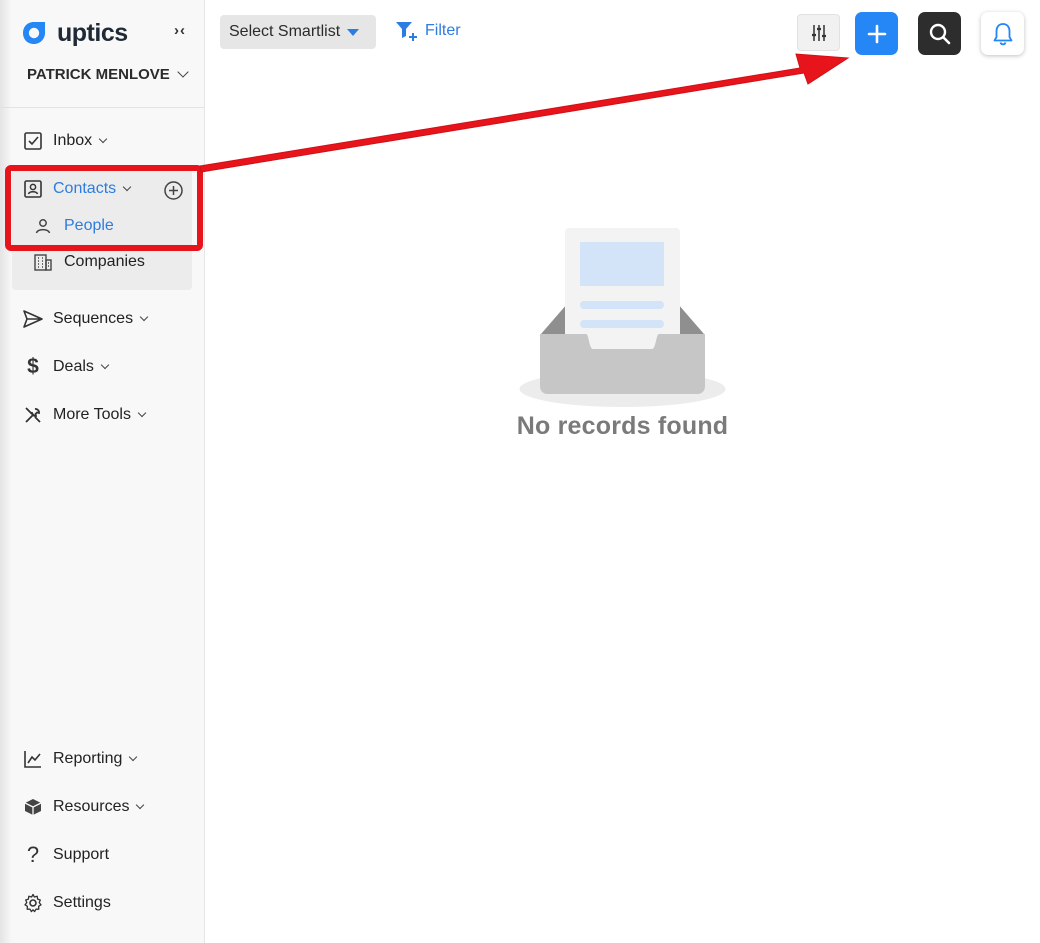  I want to click on sidebar-item-more-tools: More Tools, so click(84, 415).